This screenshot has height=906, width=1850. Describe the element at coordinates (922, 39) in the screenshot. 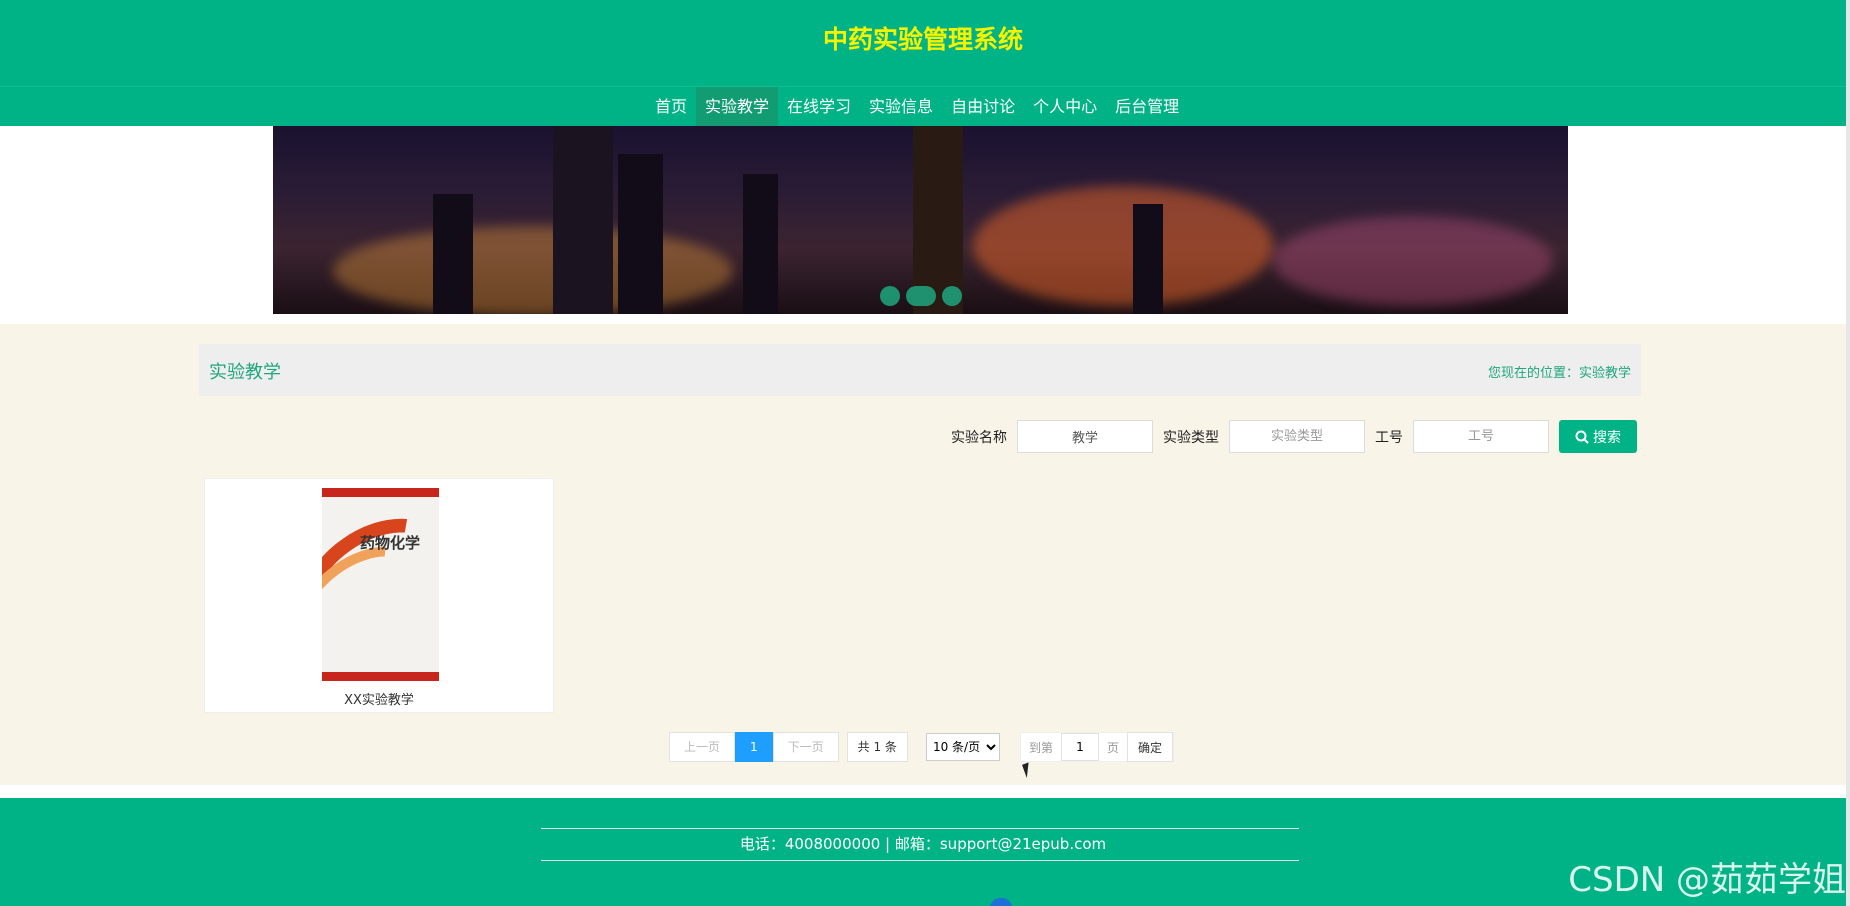

I see `site-title: 中药实验管理系统` at that location.